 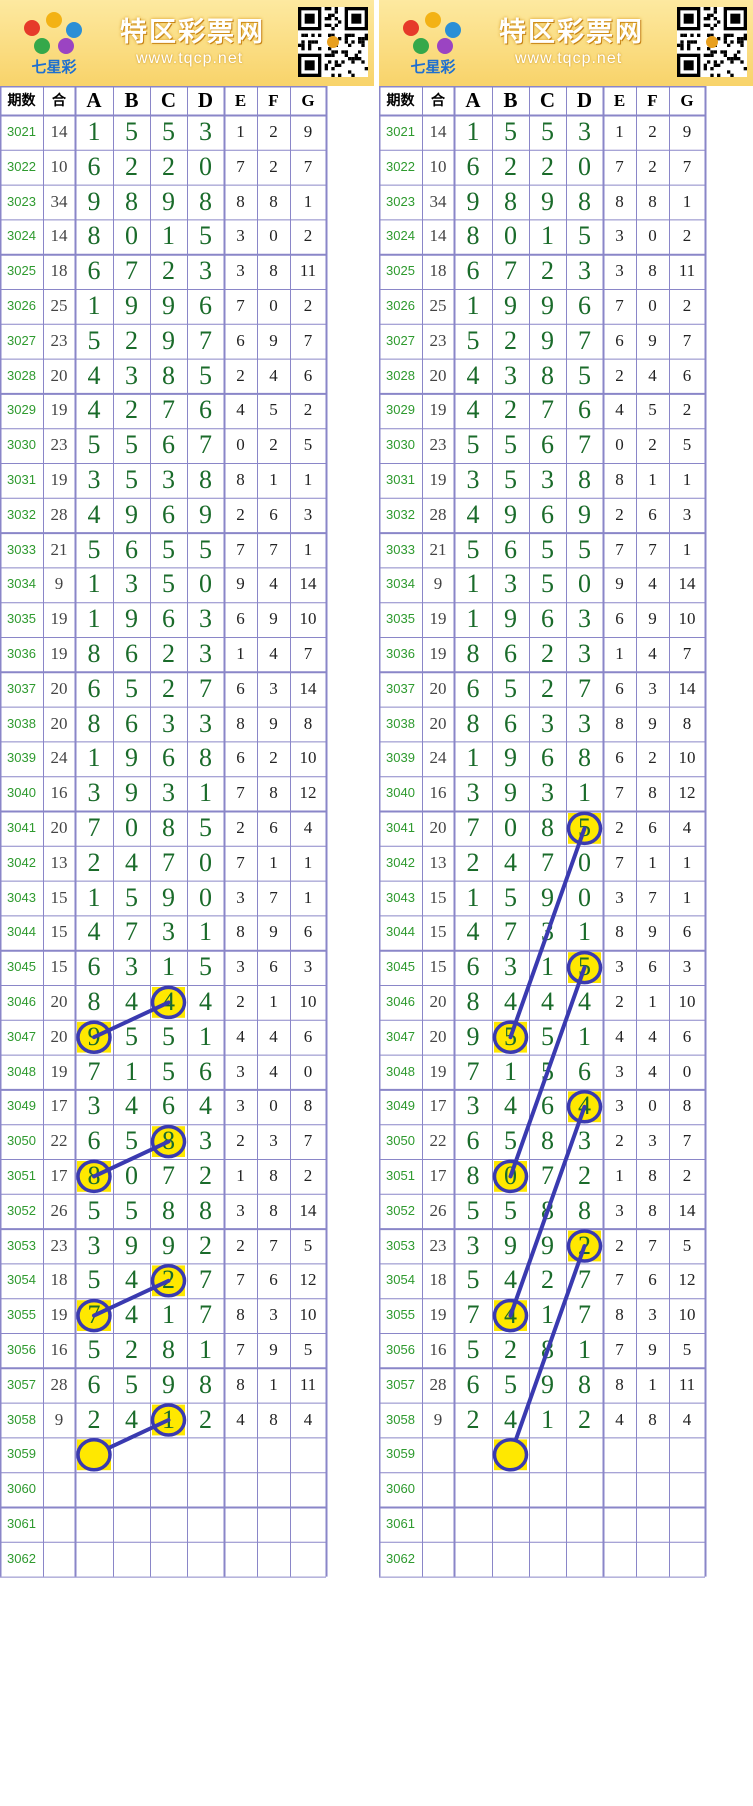 What do you see at coordinates (400, 131) in the screenshot?
I see `period-cell: 3021` at bounding box center [400, 131].